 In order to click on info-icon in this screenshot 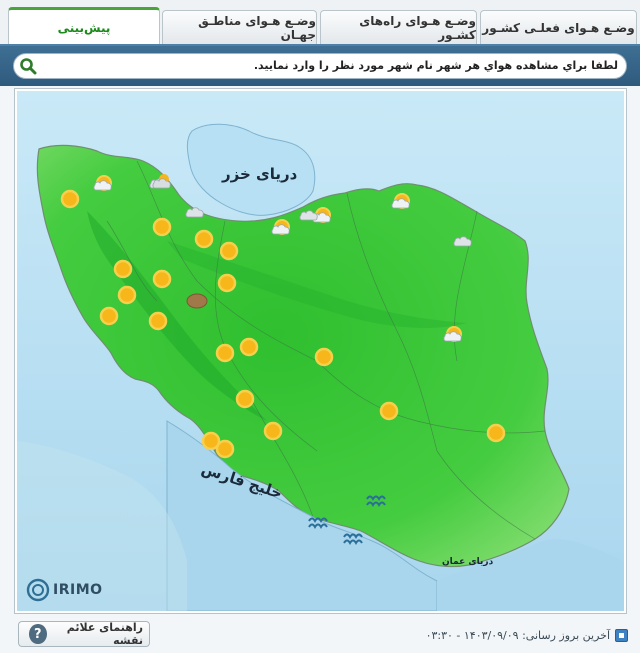, I will do `click(621, 635)`.